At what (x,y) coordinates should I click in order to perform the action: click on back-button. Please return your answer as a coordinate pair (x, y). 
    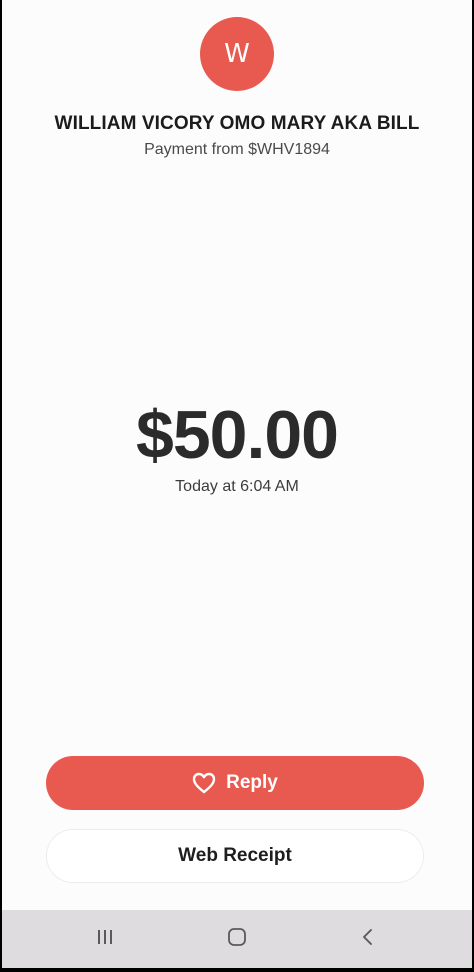
    Looking at the image, I should click on (368, 939).